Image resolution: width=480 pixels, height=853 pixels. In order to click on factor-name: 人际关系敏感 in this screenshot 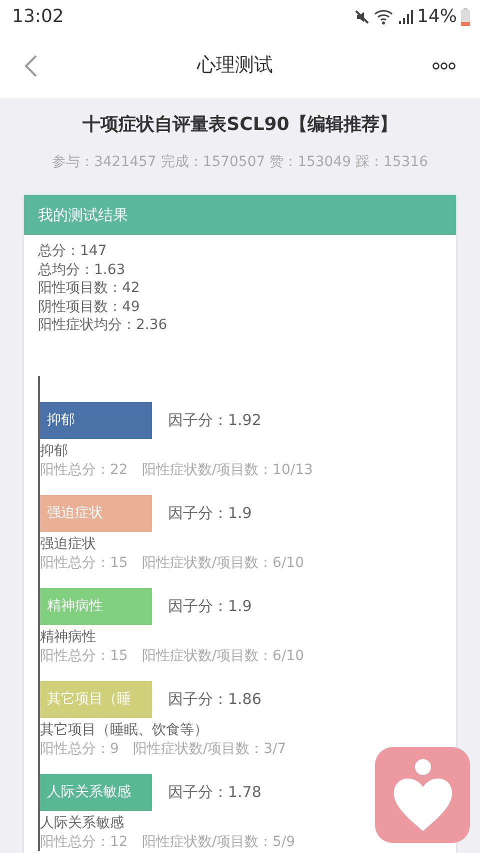, I will do `click(82, 822)`.